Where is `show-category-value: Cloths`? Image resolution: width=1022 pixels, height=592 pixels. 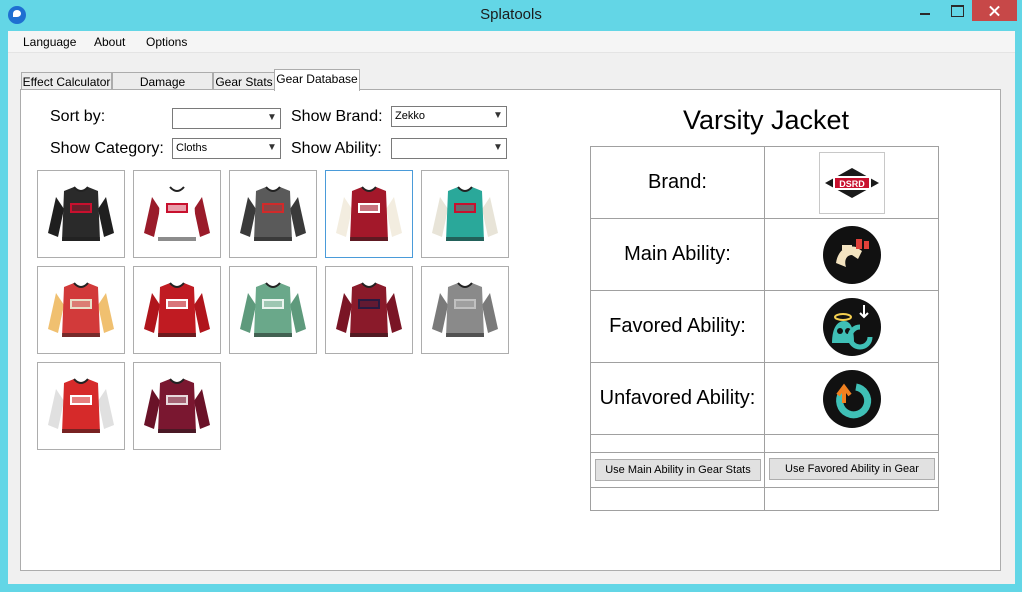
show-category-value: Cloths is located at coordinates (192, 148).